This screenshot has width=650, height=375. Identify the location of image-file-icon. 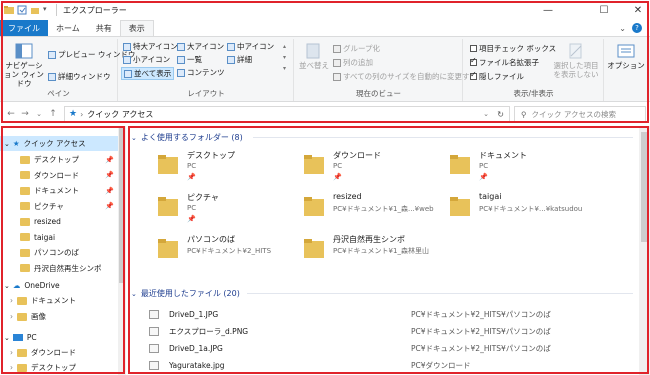
(154, 331).